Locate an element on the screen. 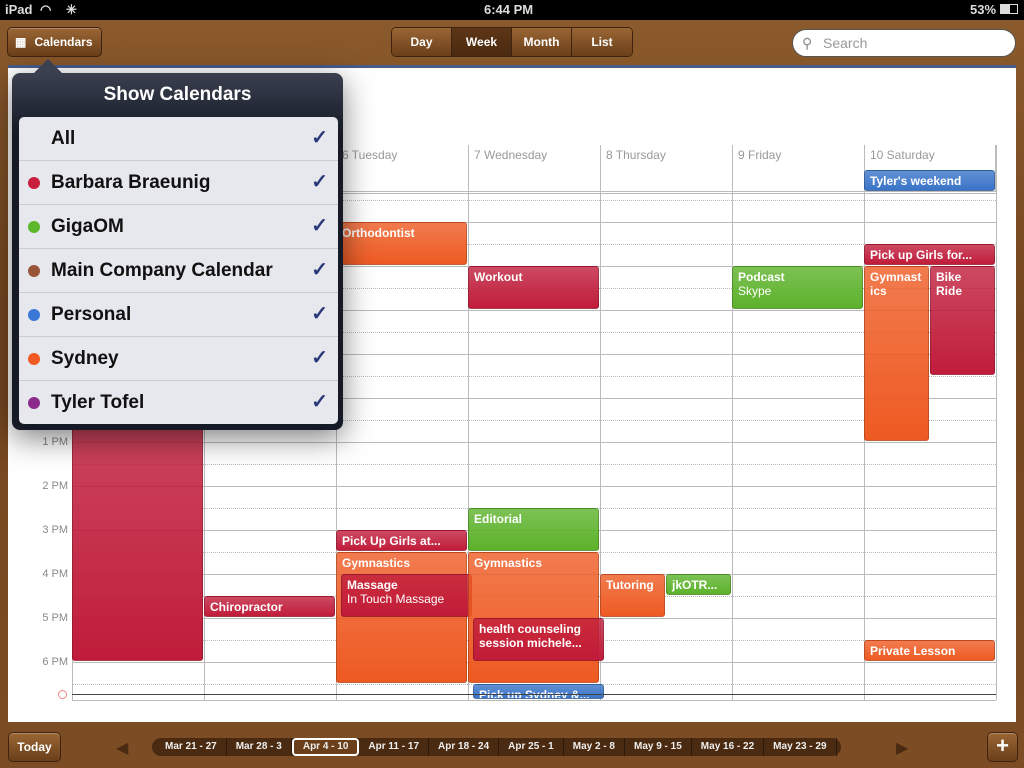 The image size is (1024, 768). time-label: 4 PM is located at coordinates (55, 574).